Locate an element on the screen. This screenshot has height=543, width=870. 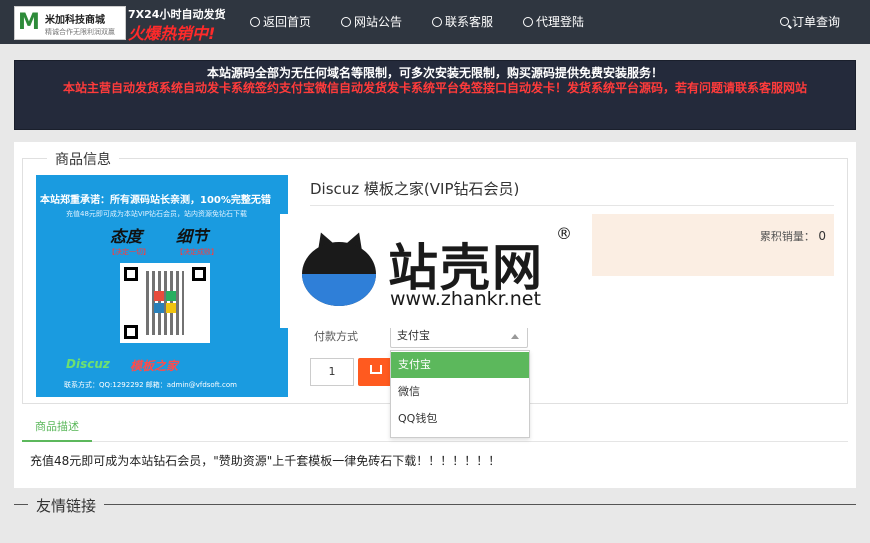
logo-badge: M 米加科技商城 精诚合作无限利润双赢 is located at coordinates (70, 23).